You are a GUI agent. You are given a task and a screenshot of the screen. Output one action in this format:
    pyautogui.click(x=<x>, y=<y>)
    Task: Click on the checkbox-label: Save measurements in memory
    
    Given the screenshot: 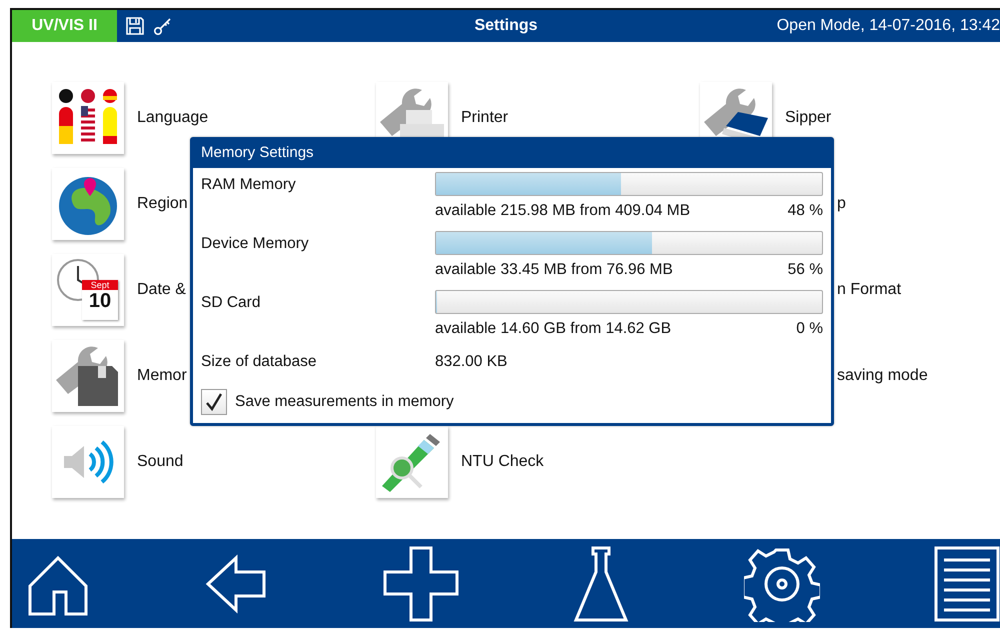 What is the action you would take?
    pyautogui.click(x=344, y=402)
    